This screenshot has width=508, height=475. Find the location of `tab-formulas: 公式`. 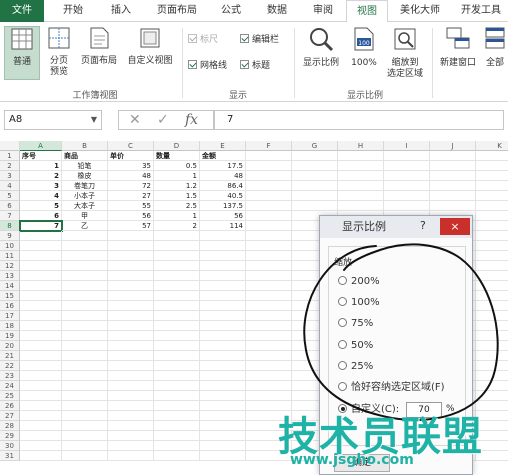

tab-formulas: 公式 is located at coordinates (231, 11).